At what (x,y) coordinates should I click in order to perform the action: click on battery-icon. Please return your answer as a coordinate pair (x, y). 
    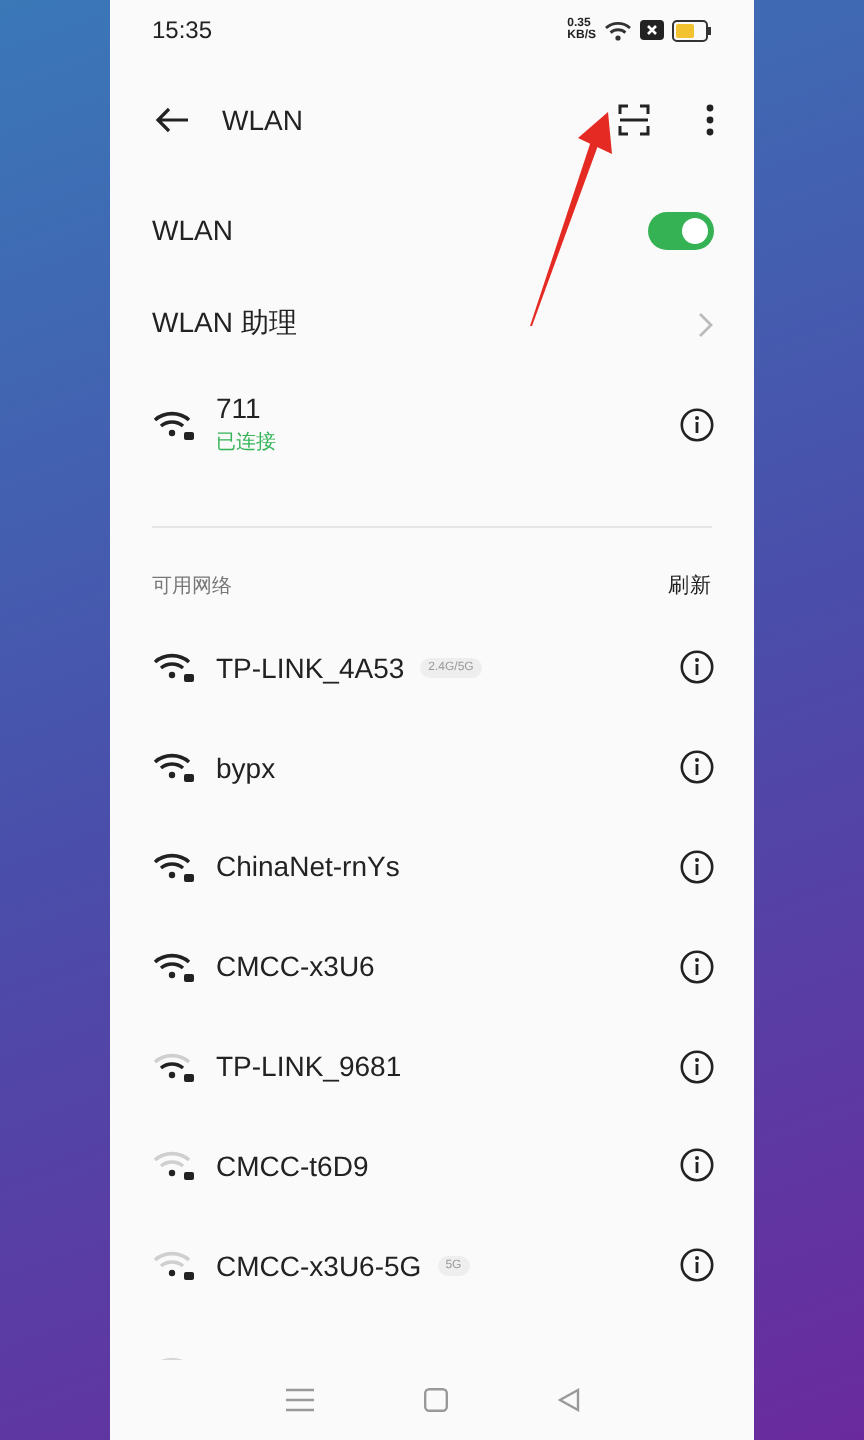
    Looking at the image, I should click on (692, 30).